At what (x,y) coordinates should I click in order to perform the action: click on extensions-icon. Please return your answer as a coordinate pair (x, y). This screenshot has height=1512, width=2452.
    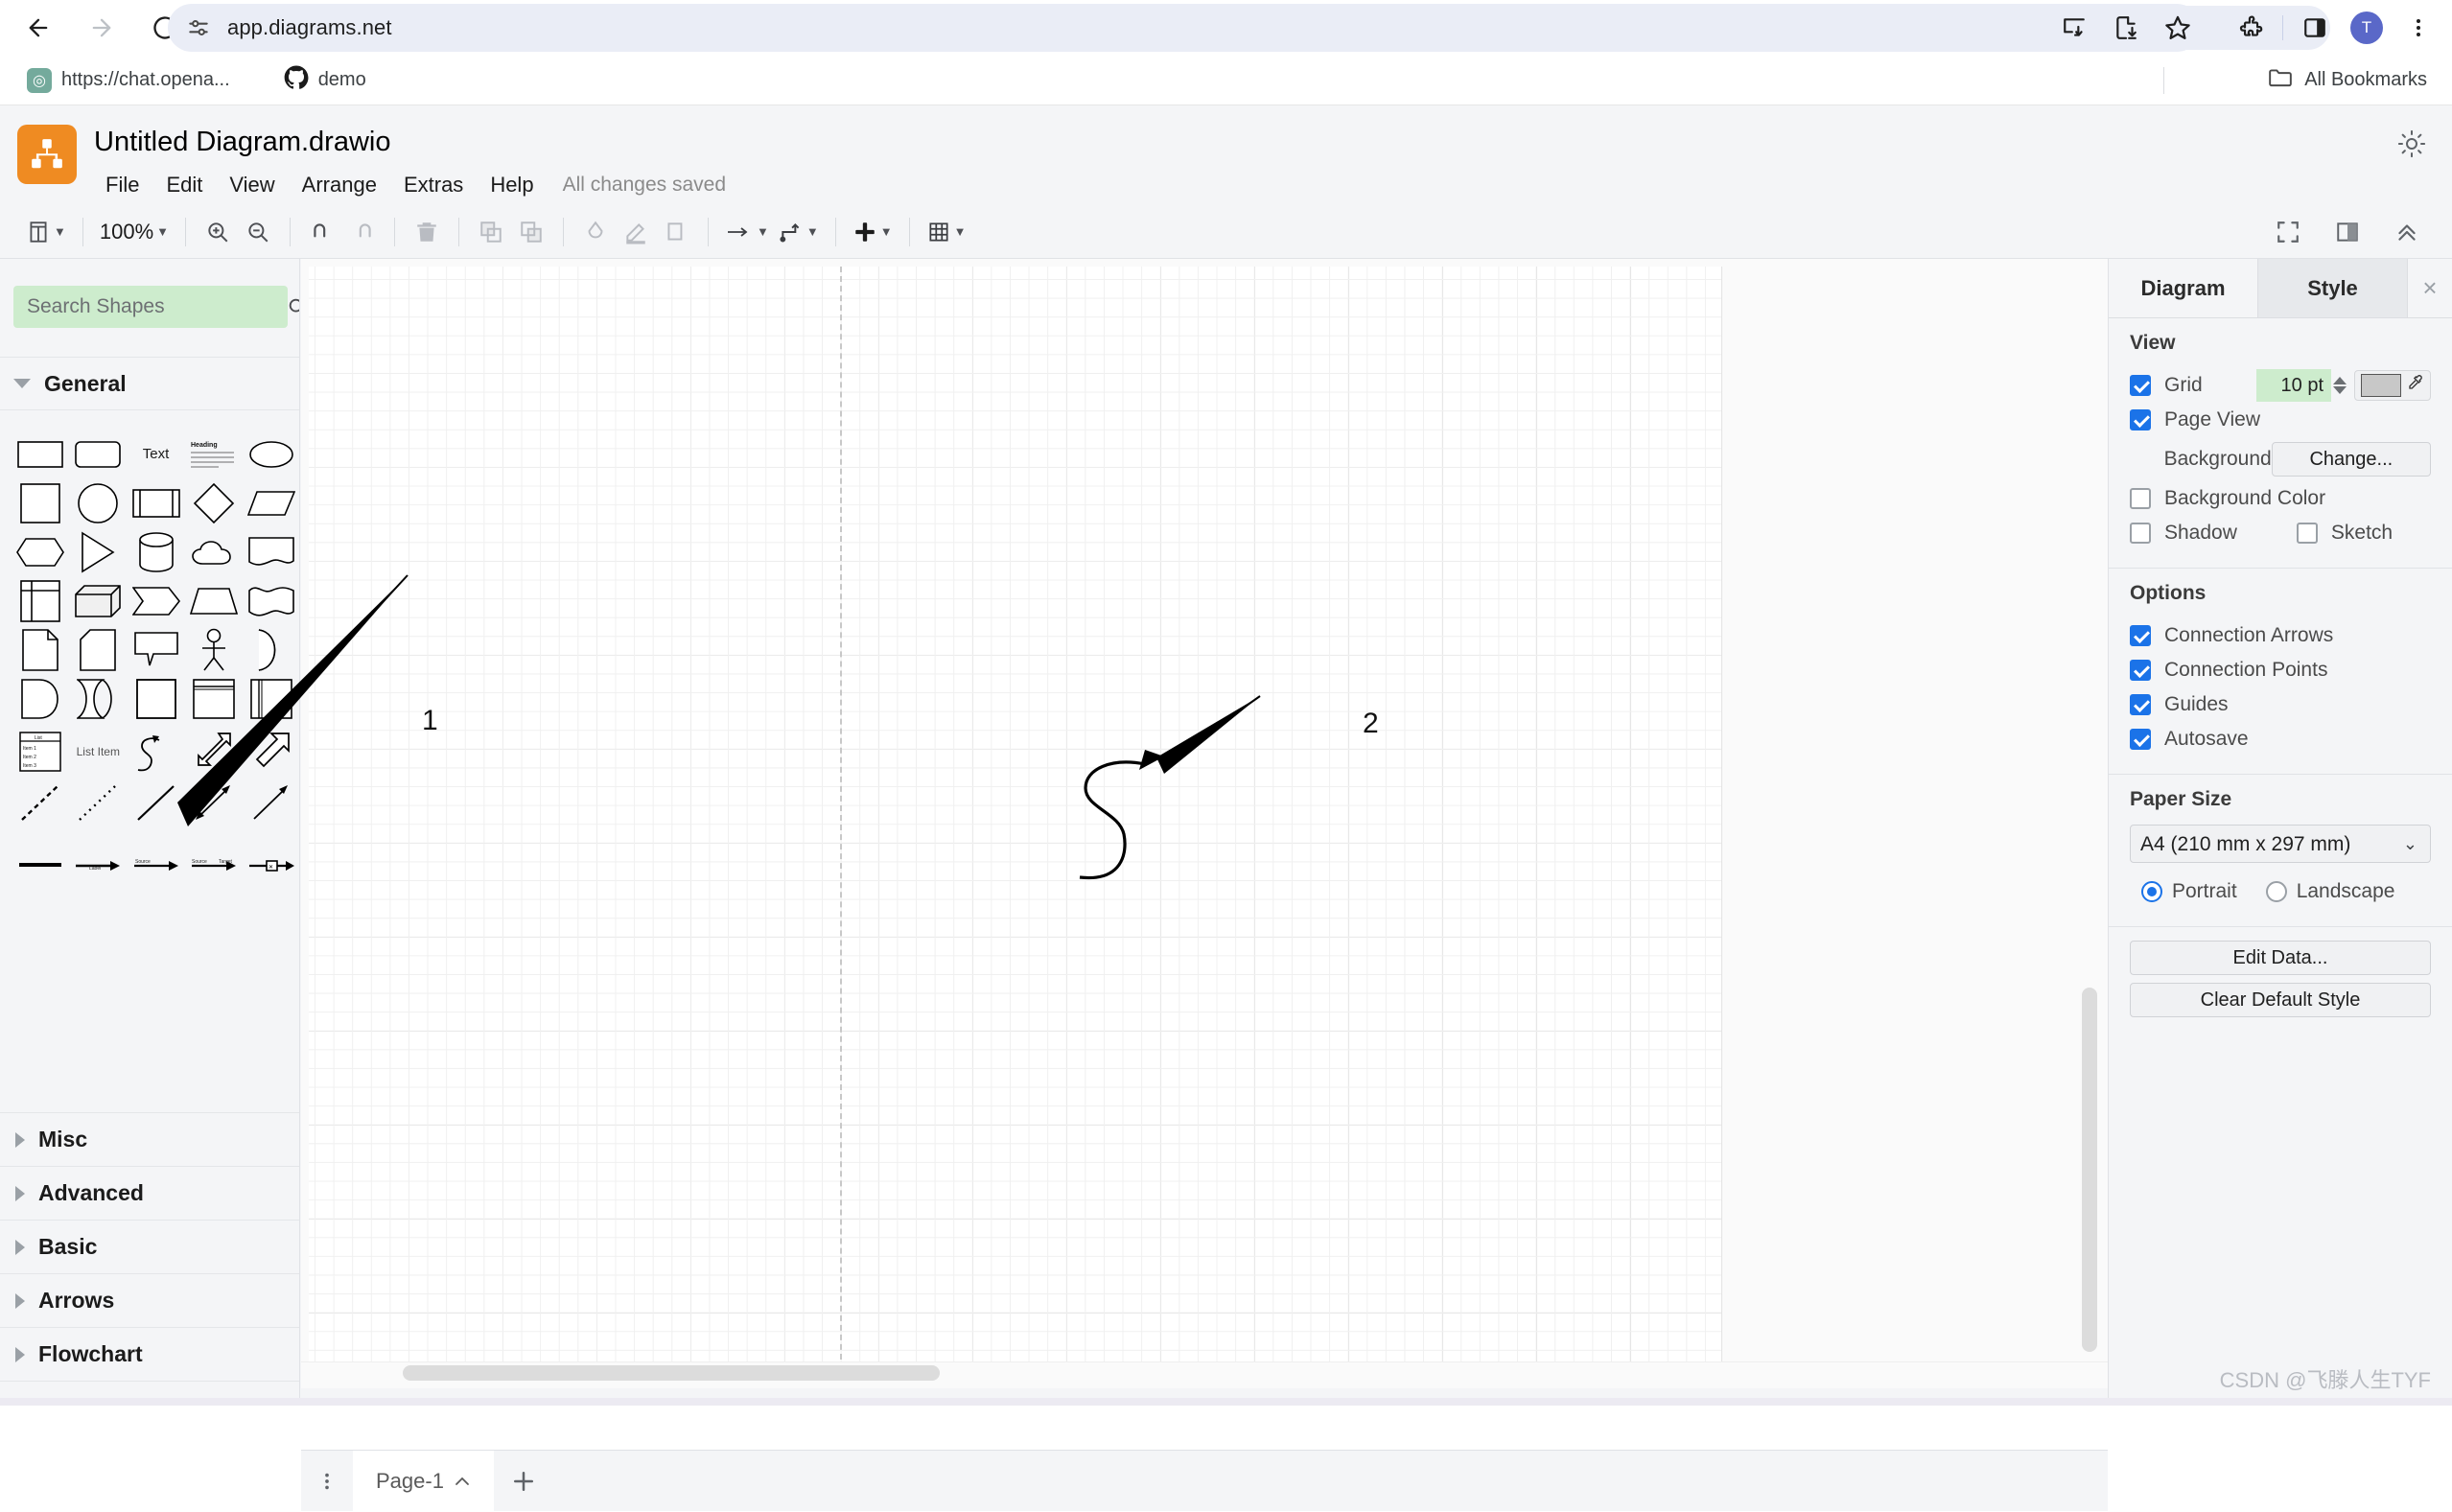
    Looking at the image, I should click on (2251, 28).